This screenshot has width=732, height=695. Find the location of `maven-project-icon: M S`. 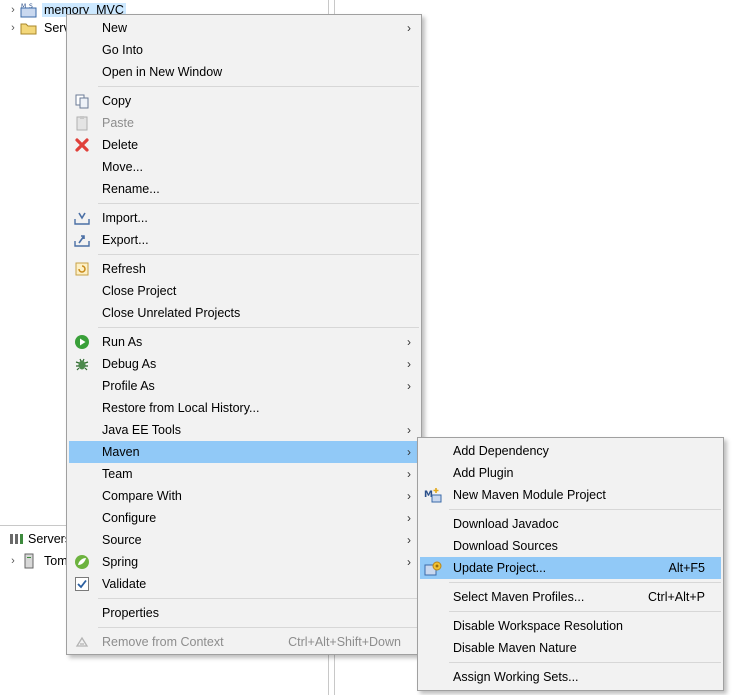

maven-project-icon: M S is located at coordinates (29, 10).